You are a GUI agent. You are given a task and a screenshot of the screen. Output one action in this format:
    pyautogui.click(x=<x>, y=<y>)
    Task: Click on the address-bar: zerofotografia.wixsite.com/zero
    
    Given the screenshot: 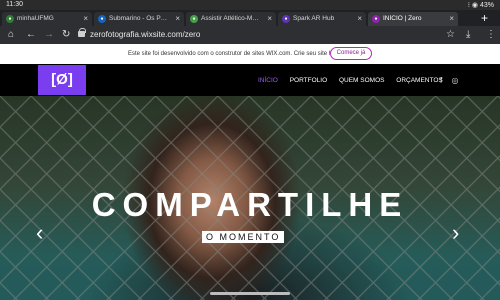 What is the action you would take?
    pyautogui.click(x=145, y=34)
    